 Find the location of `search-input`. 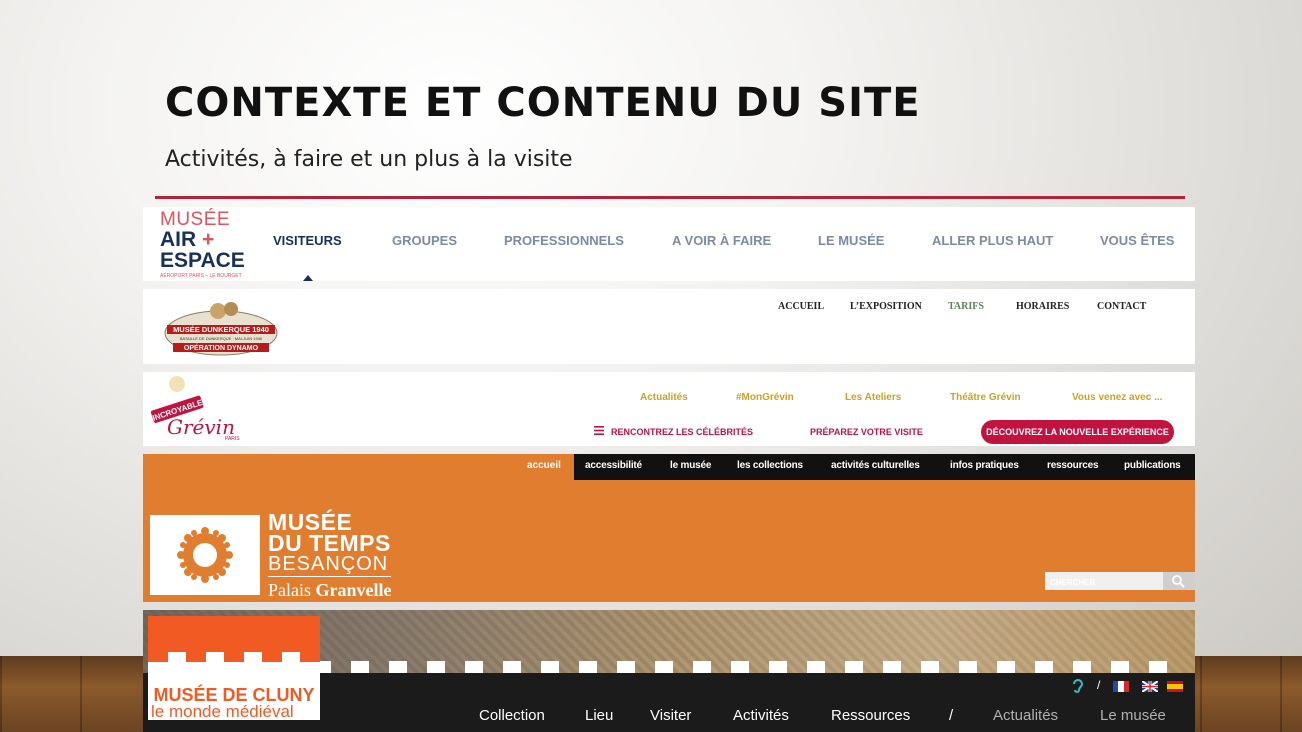

search-input is located at coordinates (1104, 582).